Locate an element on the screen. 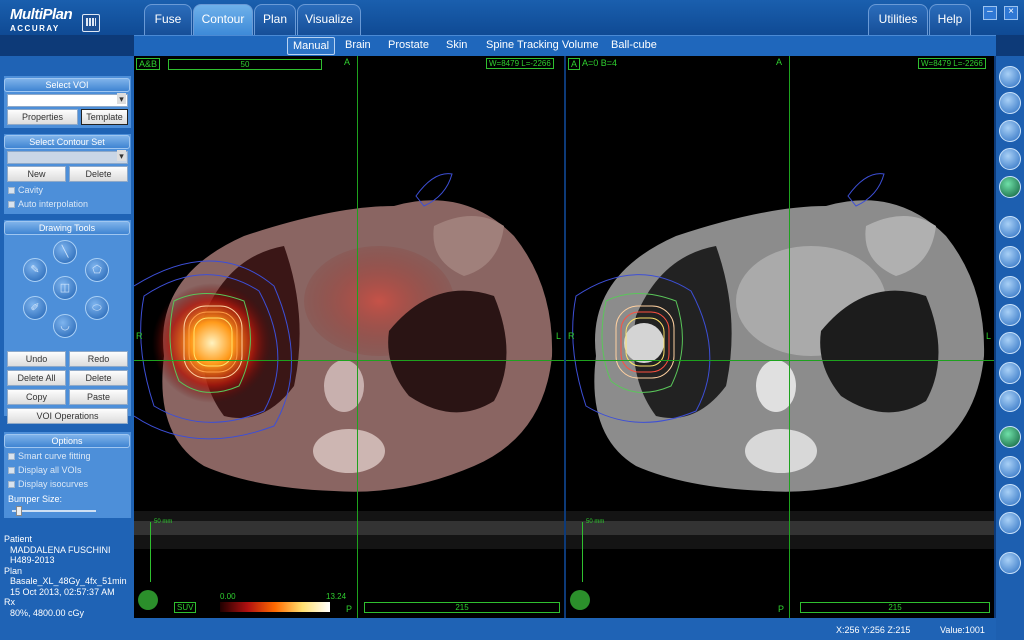 The width and height of the screenshot is (1024, 640). opacity-value: 50 is located at coordinates (245, 64).